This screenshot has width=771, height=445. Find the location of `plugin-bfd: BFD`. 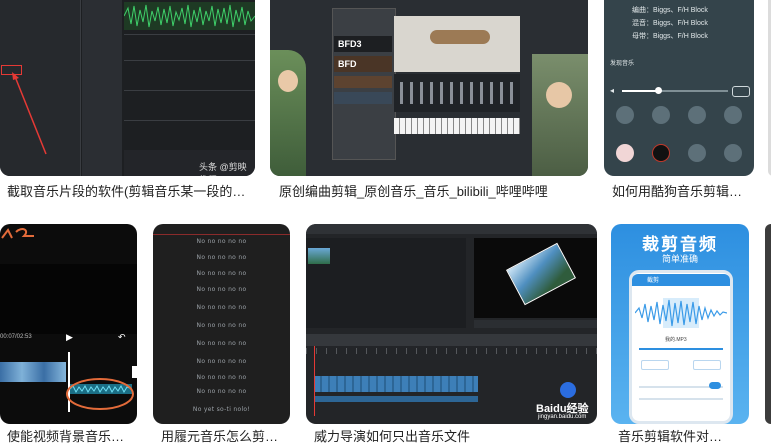

plugin-bfd: BFD is located at coordinates (363, 64).